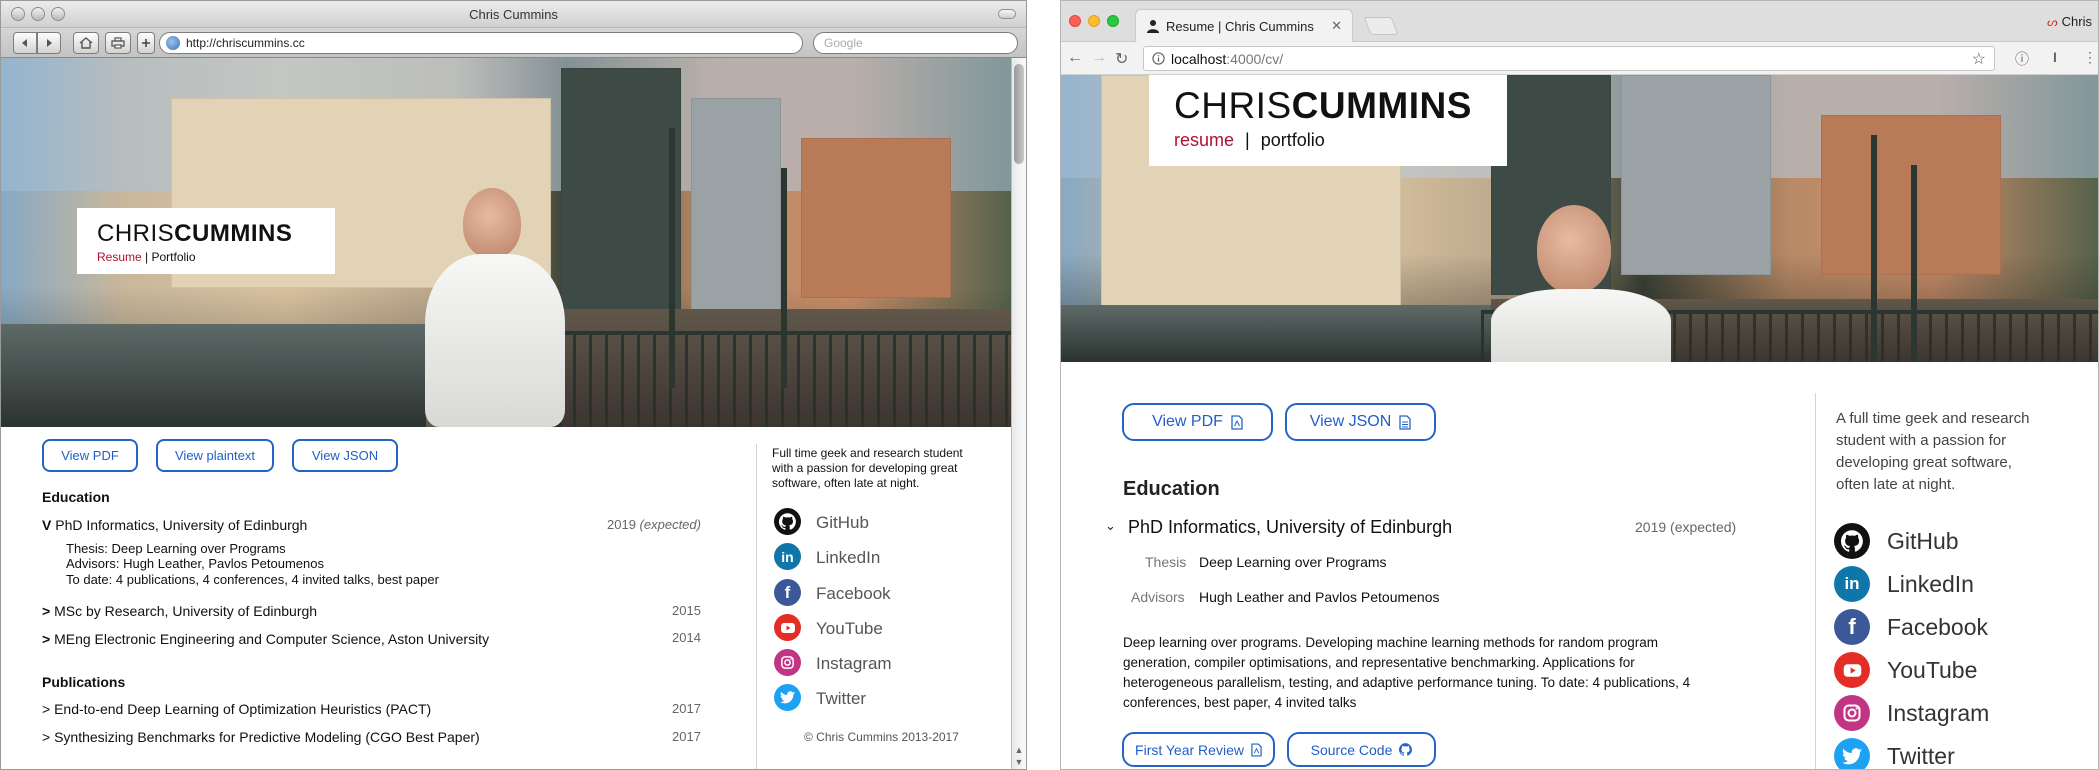 The width and height of the screenshot is (2099, 770). I want to click on hero-brick-building, so click(876, 218).